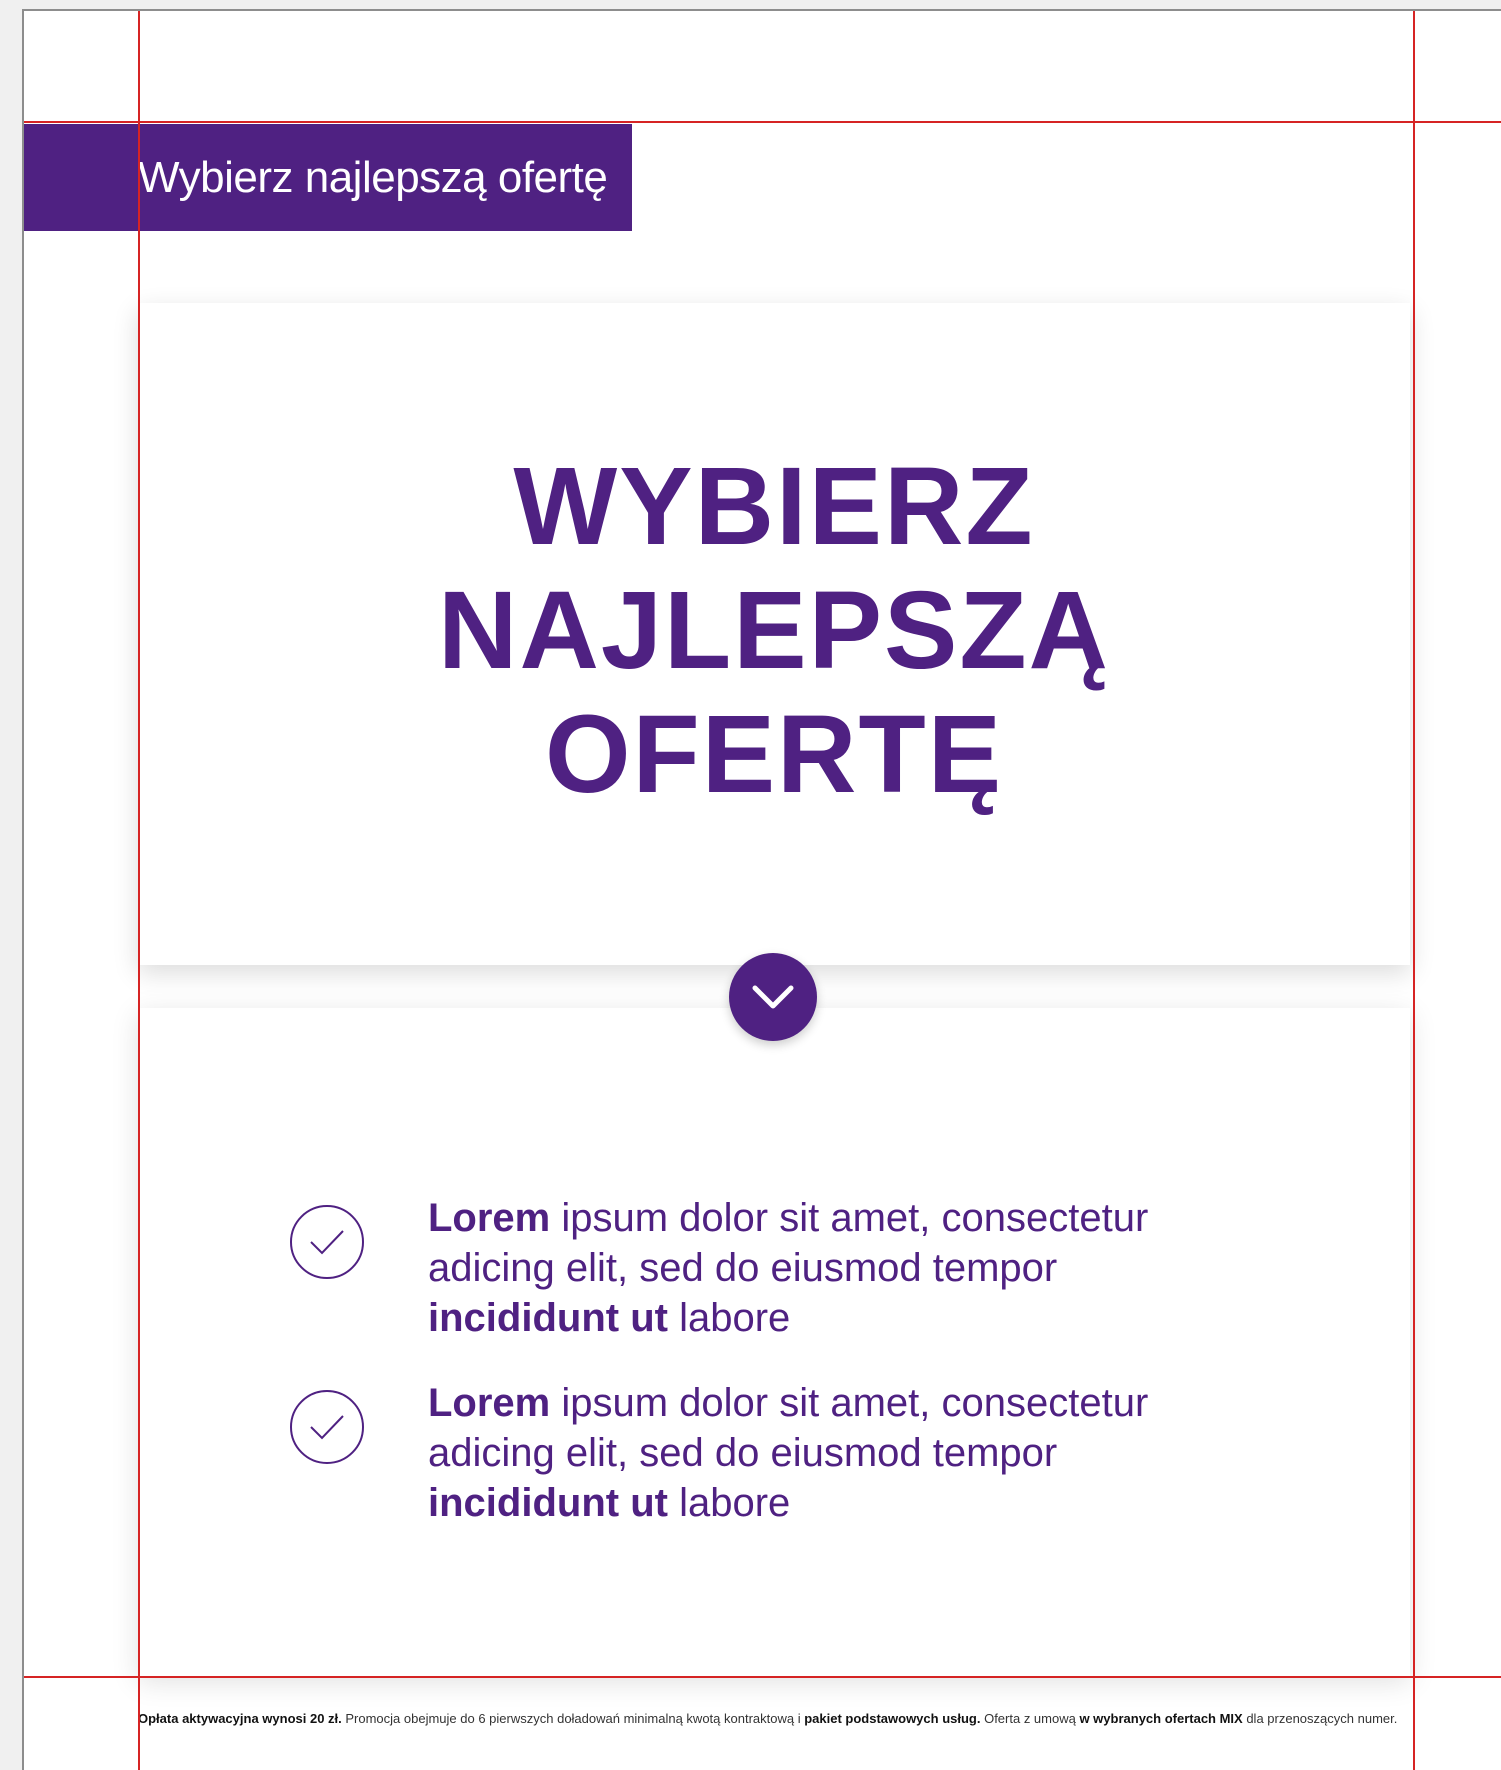  I want to click on section-tab: Wybierz najlepszą ofertę, so click(328, 177).